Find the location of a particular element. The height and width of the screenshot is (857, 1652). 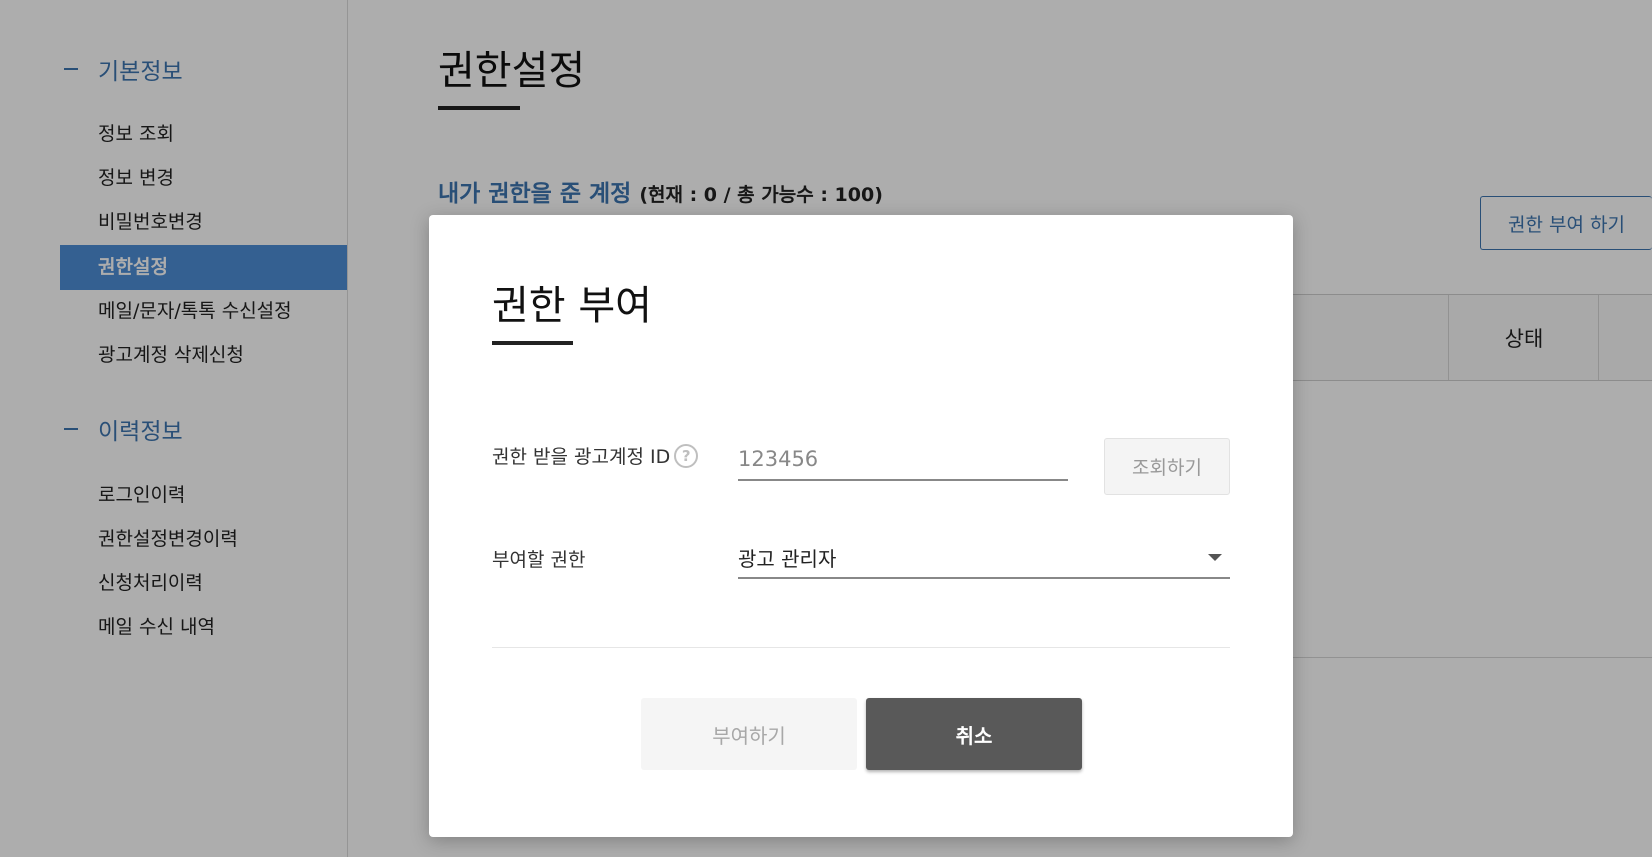

cancel-button: 취소 is located at coordinates (974, 734).